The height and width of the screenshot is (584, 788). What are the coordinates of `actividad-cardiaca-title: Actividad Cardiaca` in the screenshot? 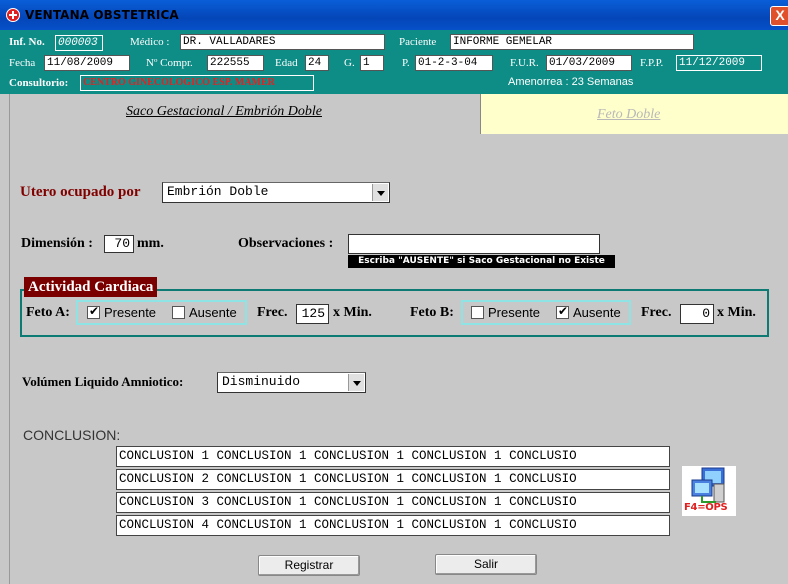 It's located at (91, 287).